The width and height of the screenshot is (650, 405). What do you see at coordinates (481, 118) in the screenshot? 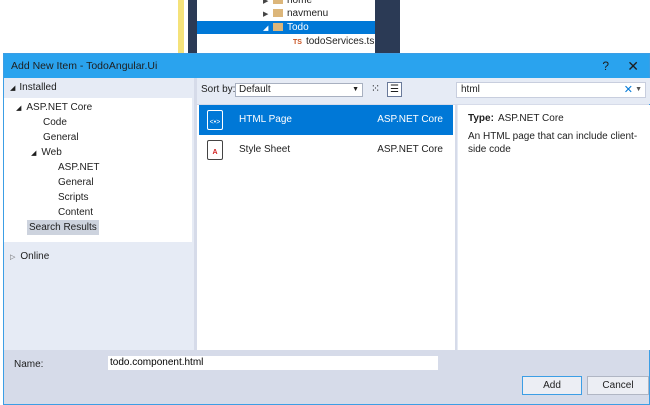
I see `type-label: Type:` at bounding box center [481, 118].